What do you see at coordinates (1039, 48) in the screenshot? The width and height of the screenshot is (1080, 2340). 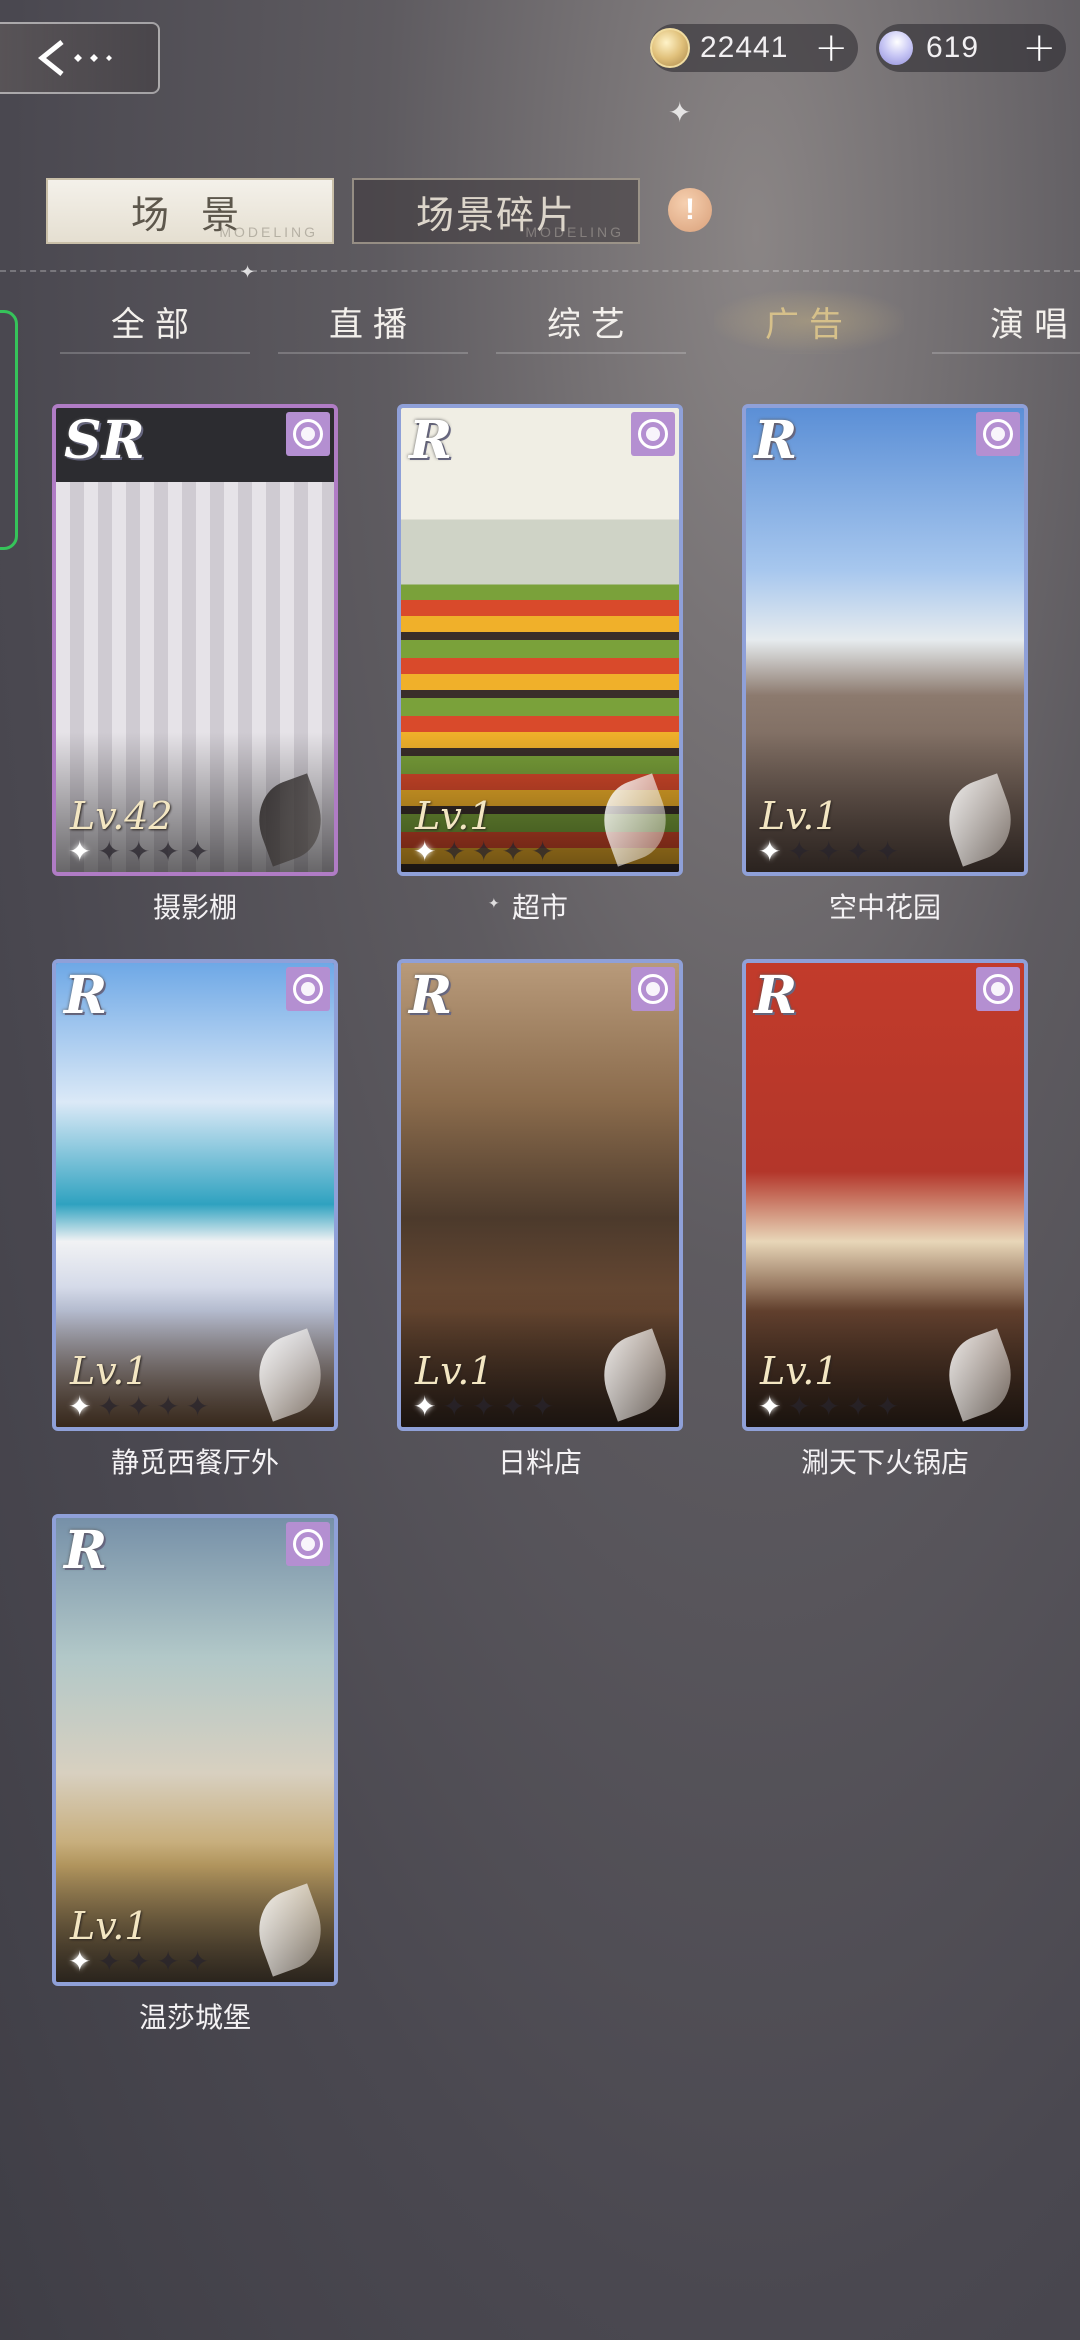 I see `add-gems-button: +` at bounding box center [1039, 48].